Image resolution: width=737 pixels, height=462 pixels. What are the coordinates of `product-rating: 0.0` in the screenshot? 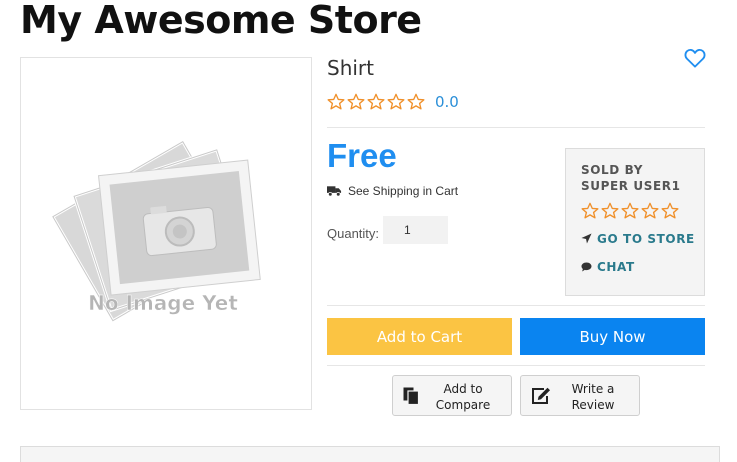 It's located at (393, 102).